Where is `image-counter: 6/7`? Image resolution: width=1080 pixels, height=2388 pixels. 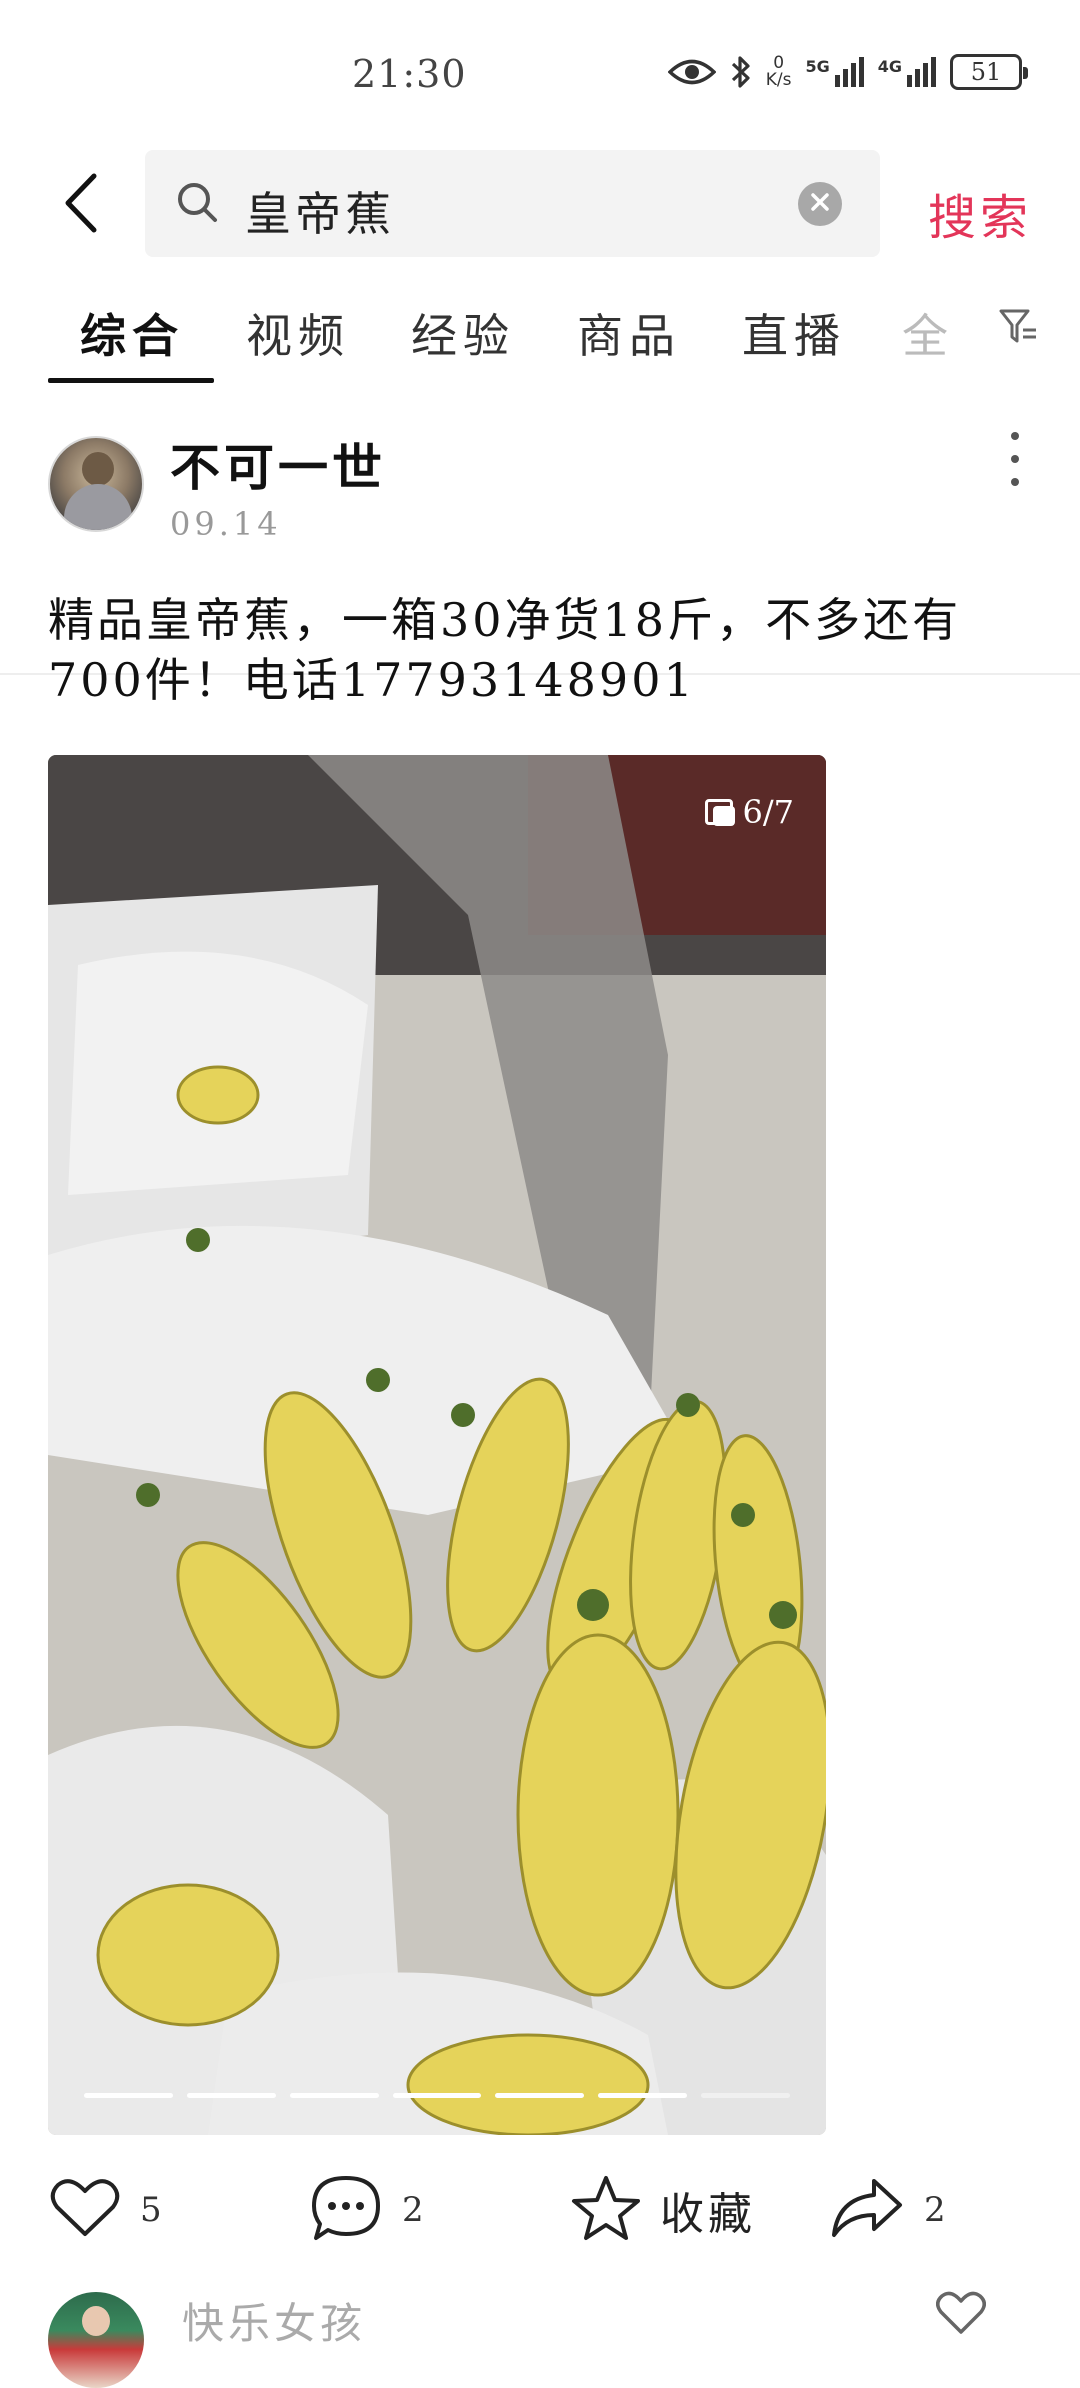 image-counter: 6/7 is located at coordinates (751, 812).